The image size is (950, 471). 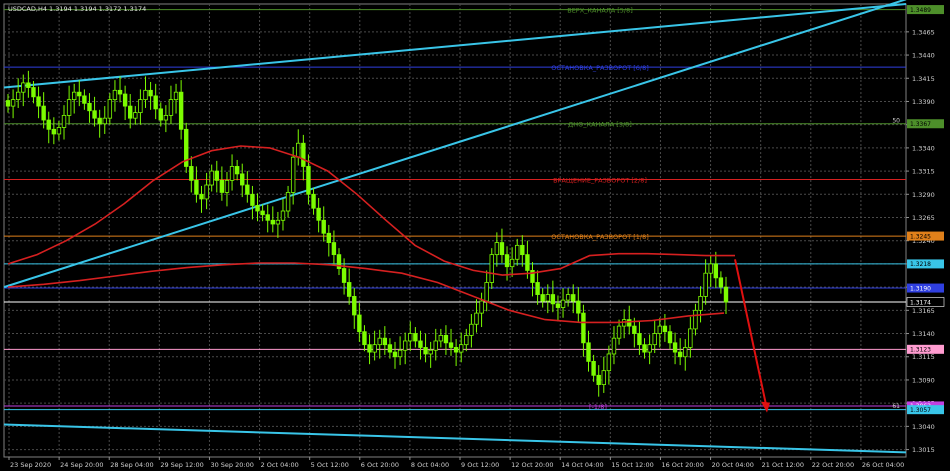 I want to click on y-tick-label: 1.3315, so click(x=923, y=172).